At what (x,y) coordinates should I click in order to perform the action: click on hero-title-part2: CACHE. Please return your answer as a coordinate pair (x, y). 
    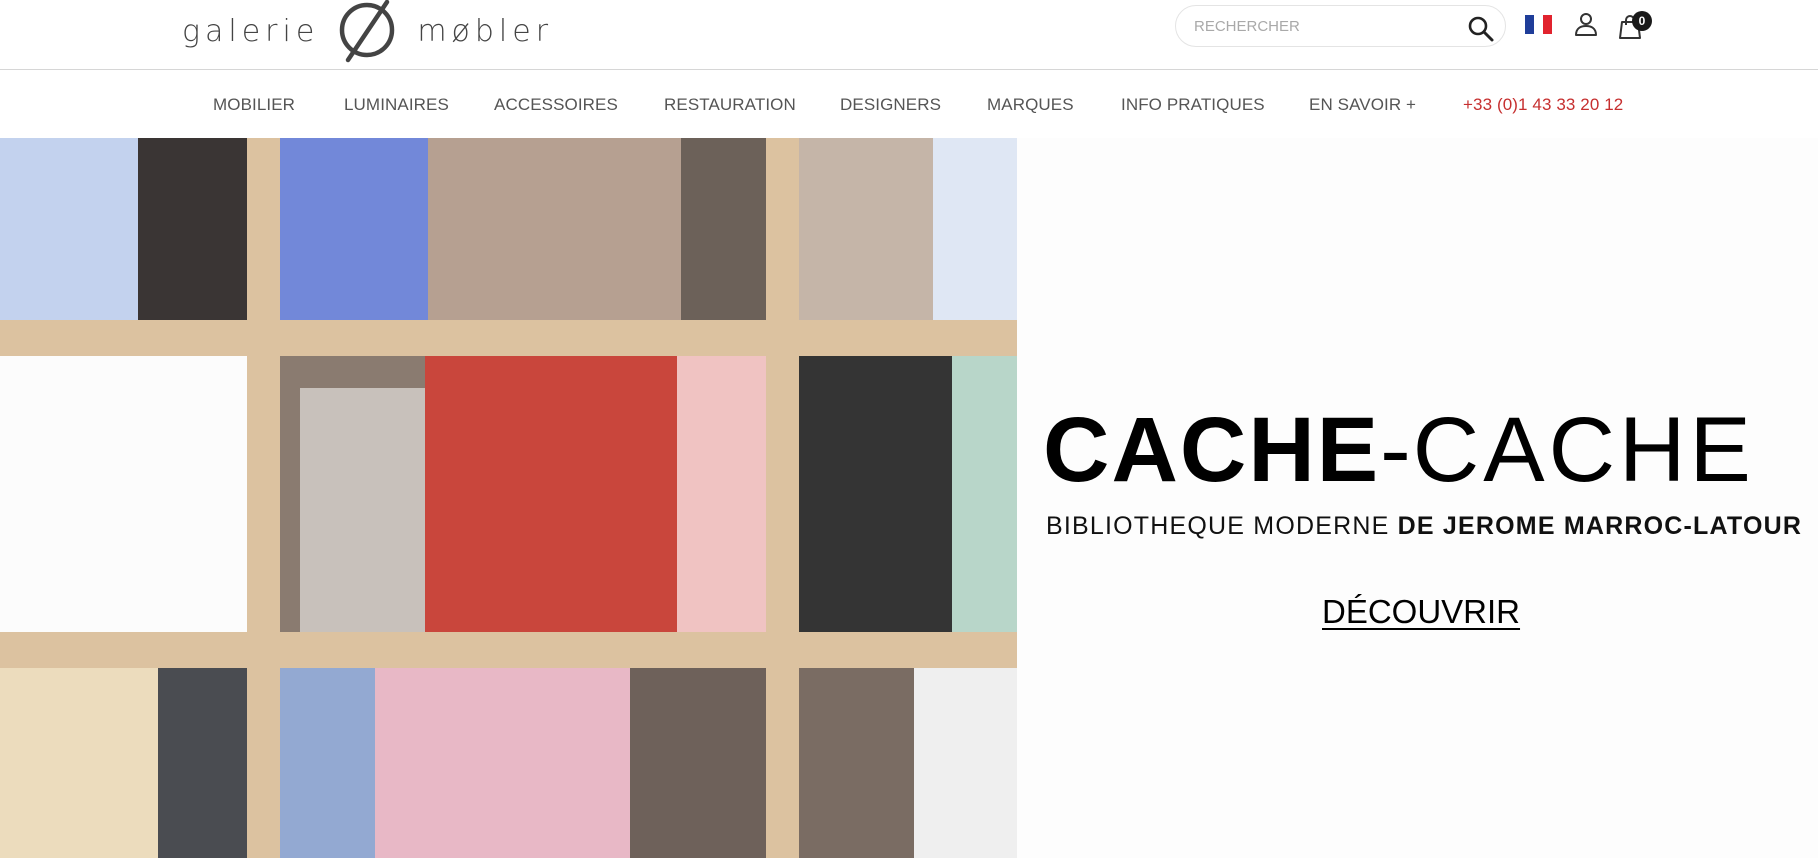
    Looking at the image, I should click on (1583, 450).